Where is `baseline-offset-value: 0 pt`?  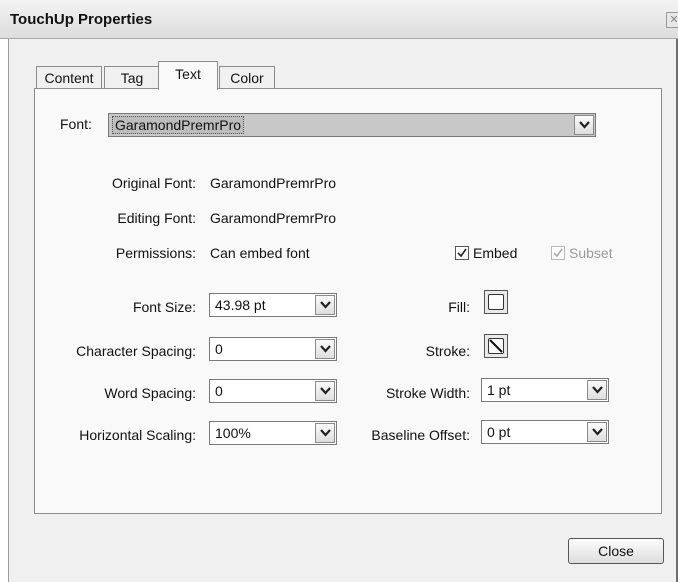 baseline-offset-value: 0 pt is located at coordinates (499, 432).